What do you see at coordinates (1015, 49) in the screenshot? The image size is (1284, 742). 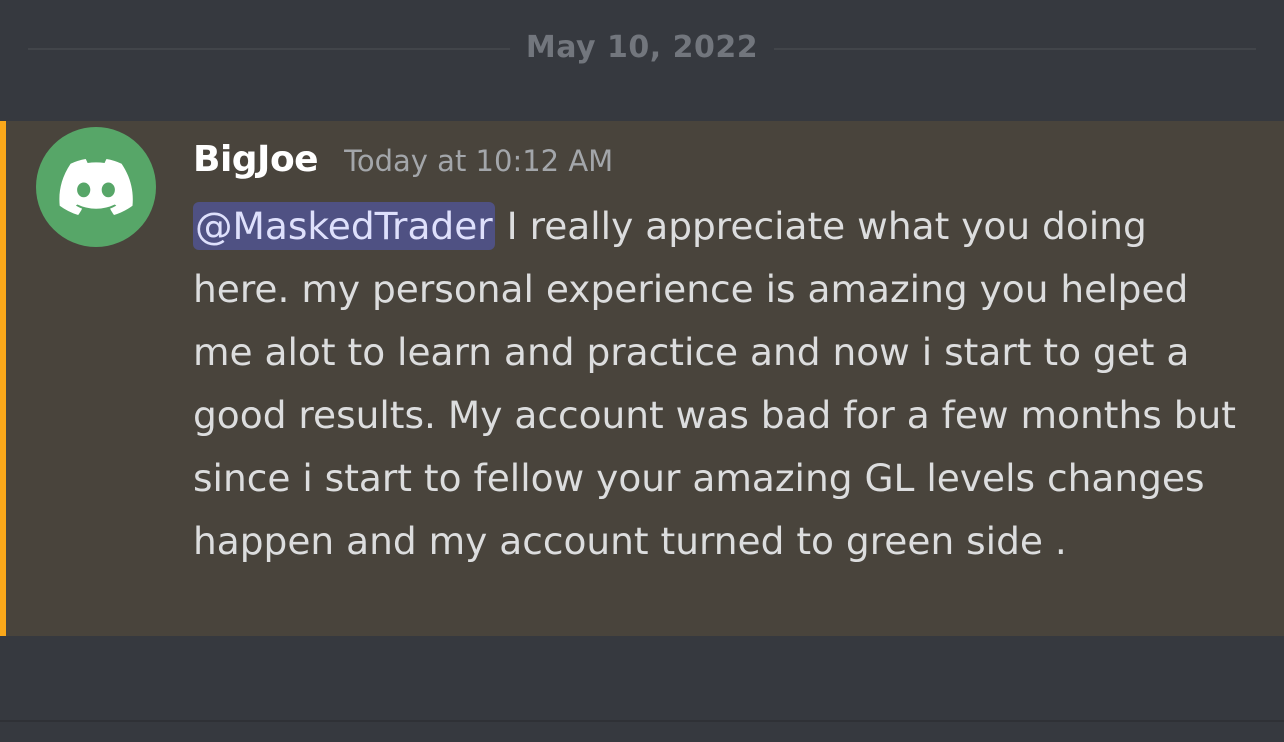 I see `divider-line-right` at bounding box center [1015, 49].